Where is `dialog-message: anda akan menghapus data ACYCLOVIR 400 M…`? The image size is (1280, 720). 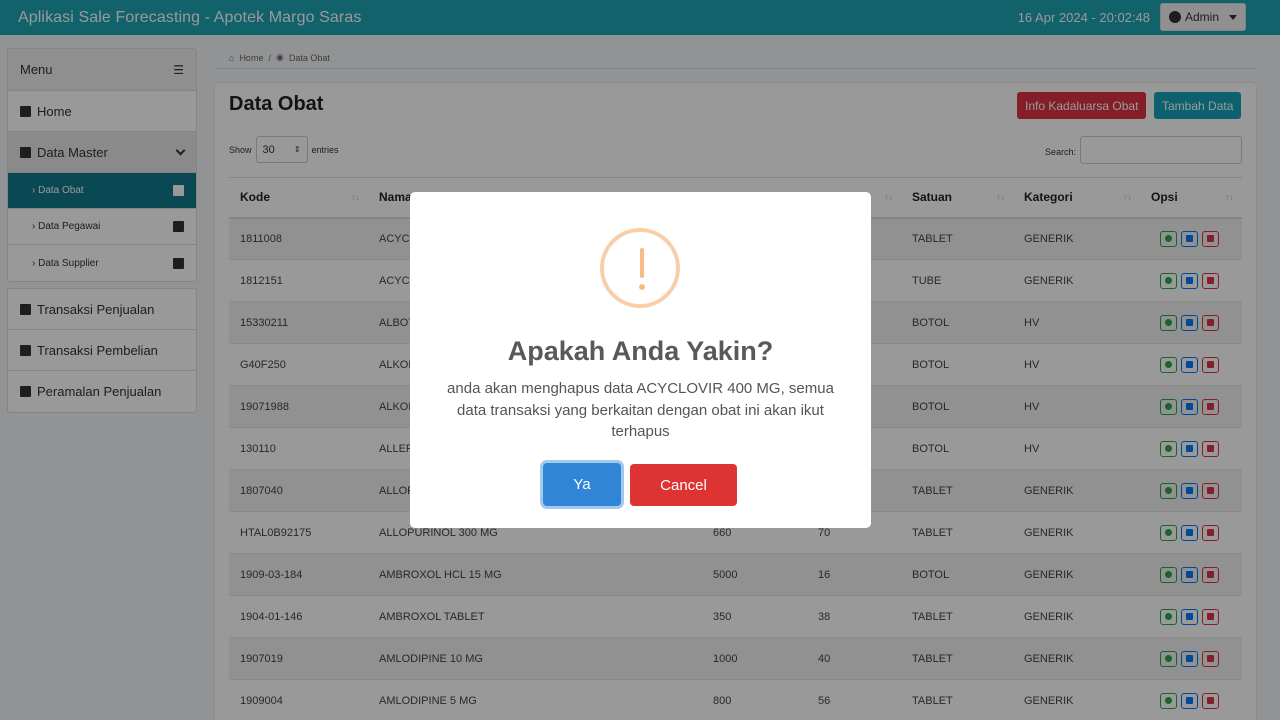 dialog-message: anda akan menghapus data ACYCLOVIR 400 M… is located at coordinates (640, 410).